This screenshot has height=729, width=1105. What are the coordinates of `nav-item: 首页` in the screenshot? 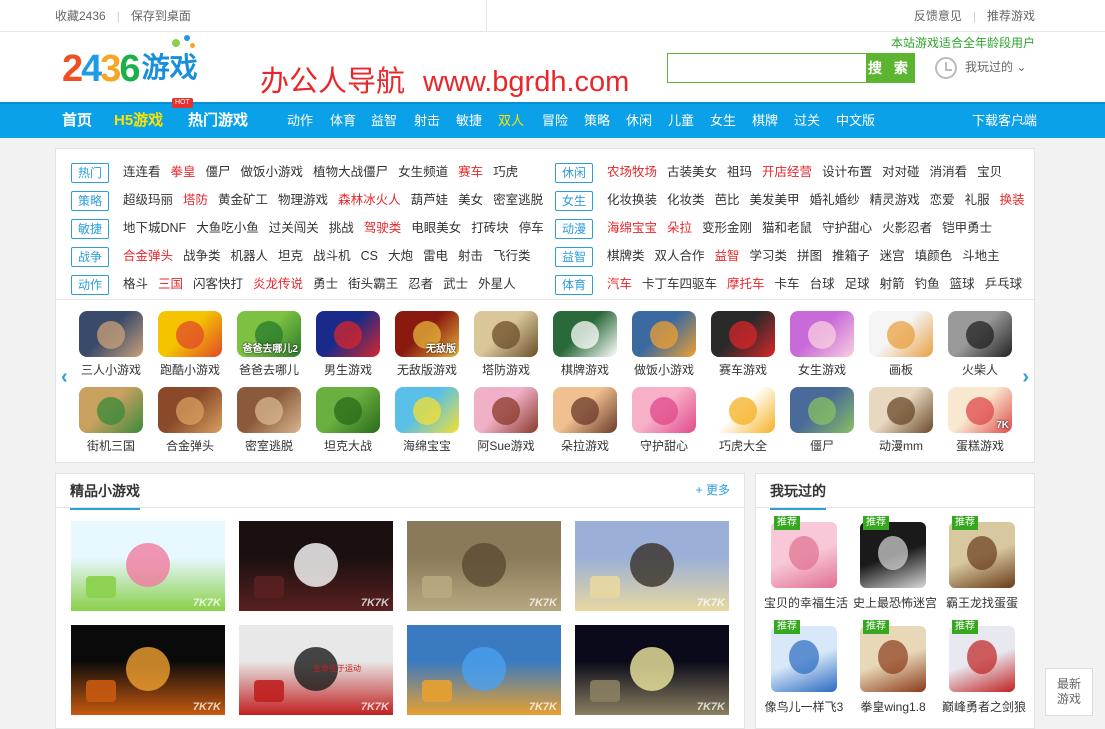 It's located at (77, 121).